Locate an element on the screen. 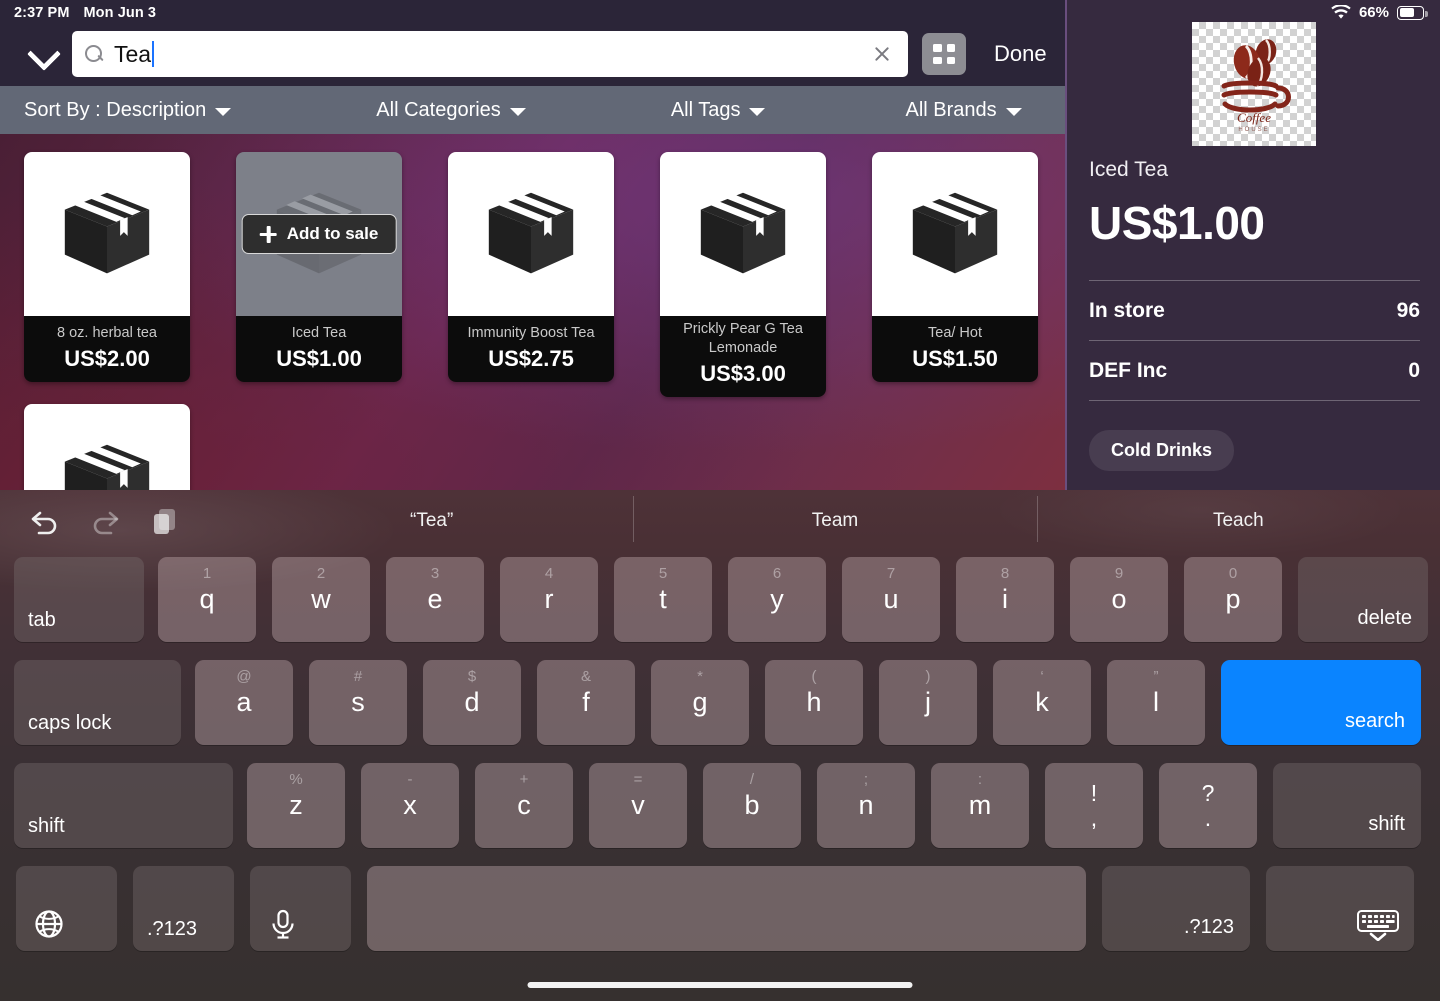 This screenshot has width=1440, height=1001. key-exclamation-comma: ! , is located at coordinates (1094, 805).